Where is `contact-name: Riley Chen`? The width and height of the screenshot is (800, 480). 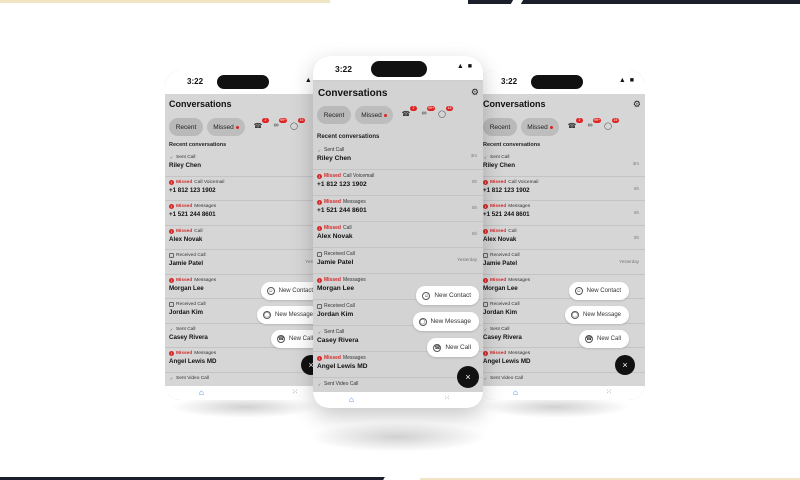
contact-name: Riley Chen is located at coordinates (185, 165).